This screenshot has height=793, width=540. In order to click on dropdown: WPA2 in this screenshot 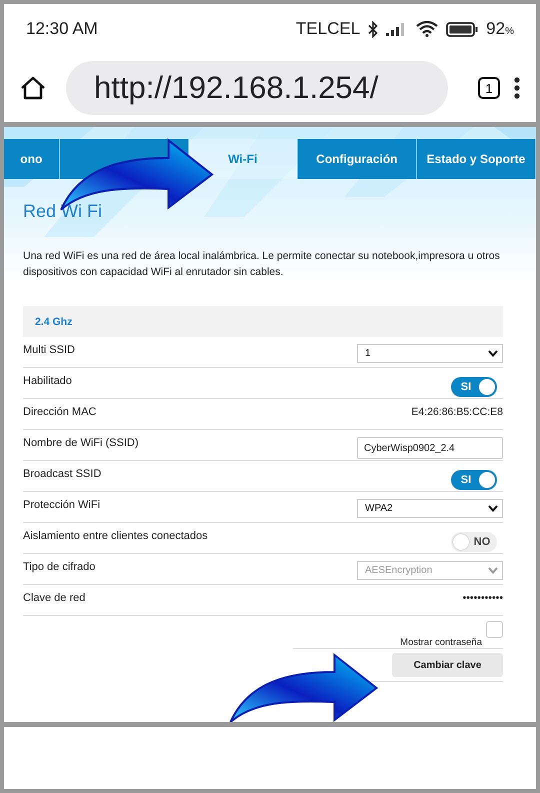, I will do `click(430, 508)`.